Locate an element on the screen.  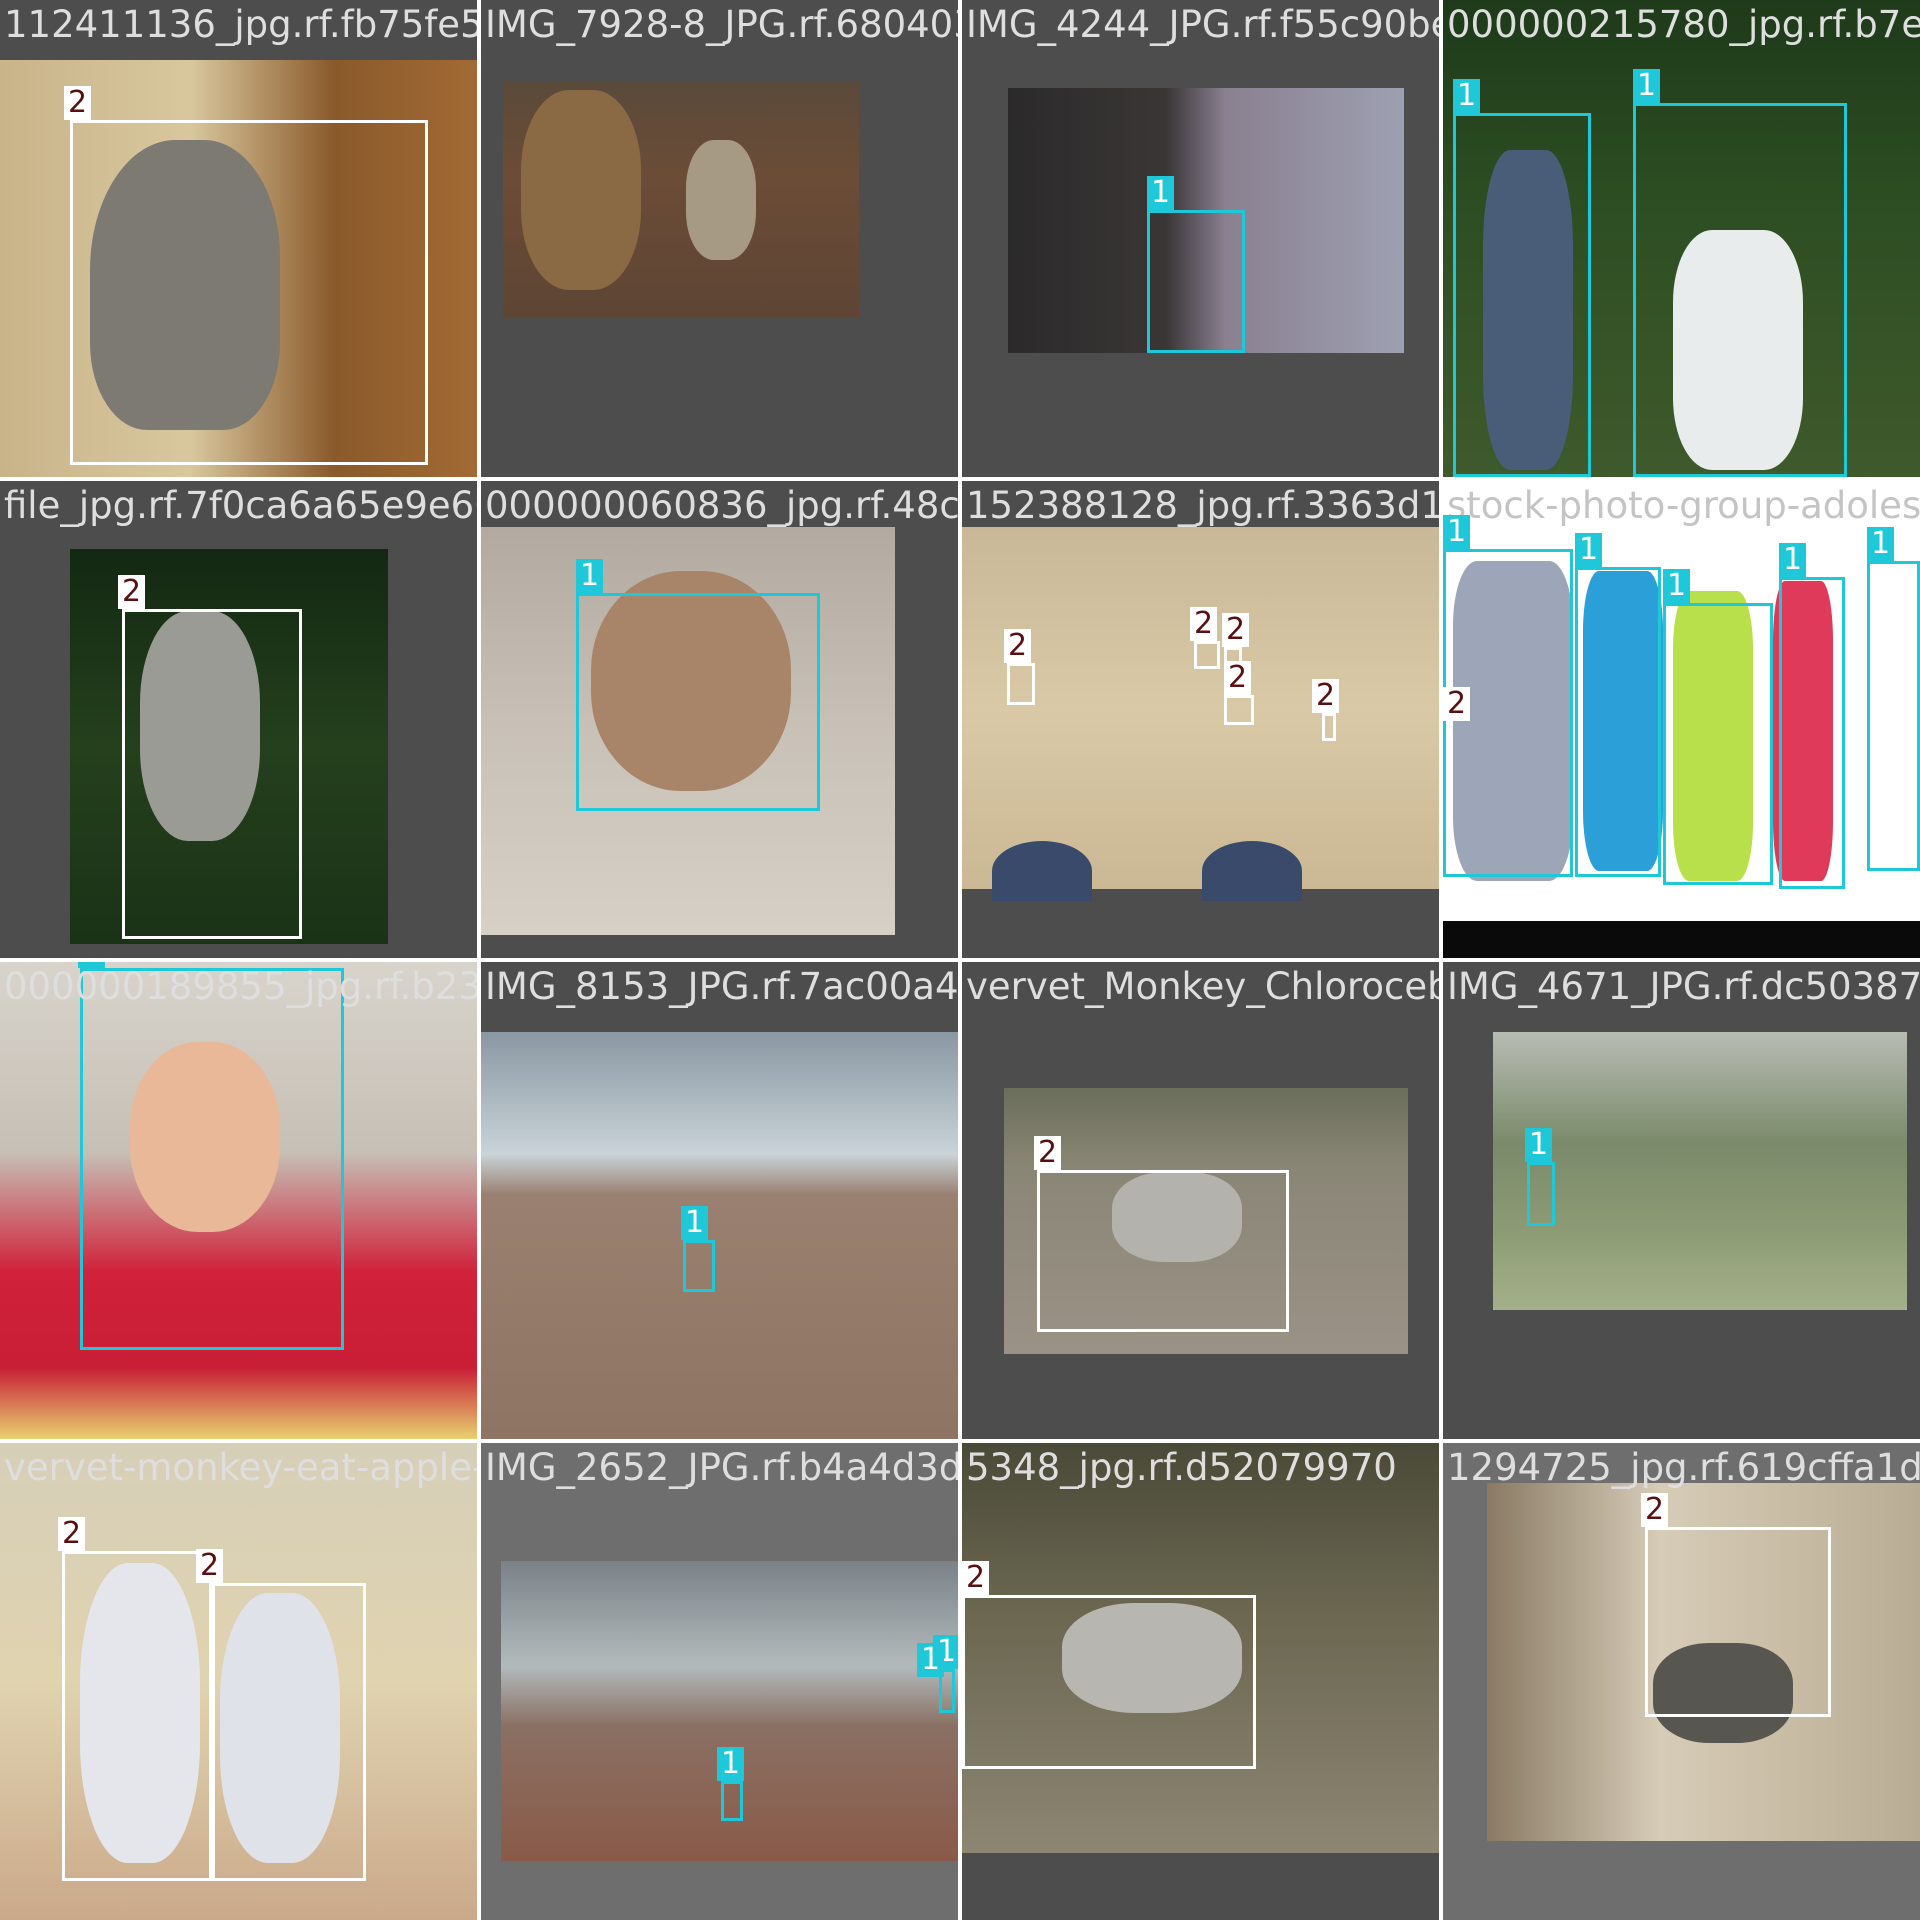
tile-14: 1 1 1 IMG_2652_JPG.rf.b4a4d3d4 is located at coordinates (719, 1681).